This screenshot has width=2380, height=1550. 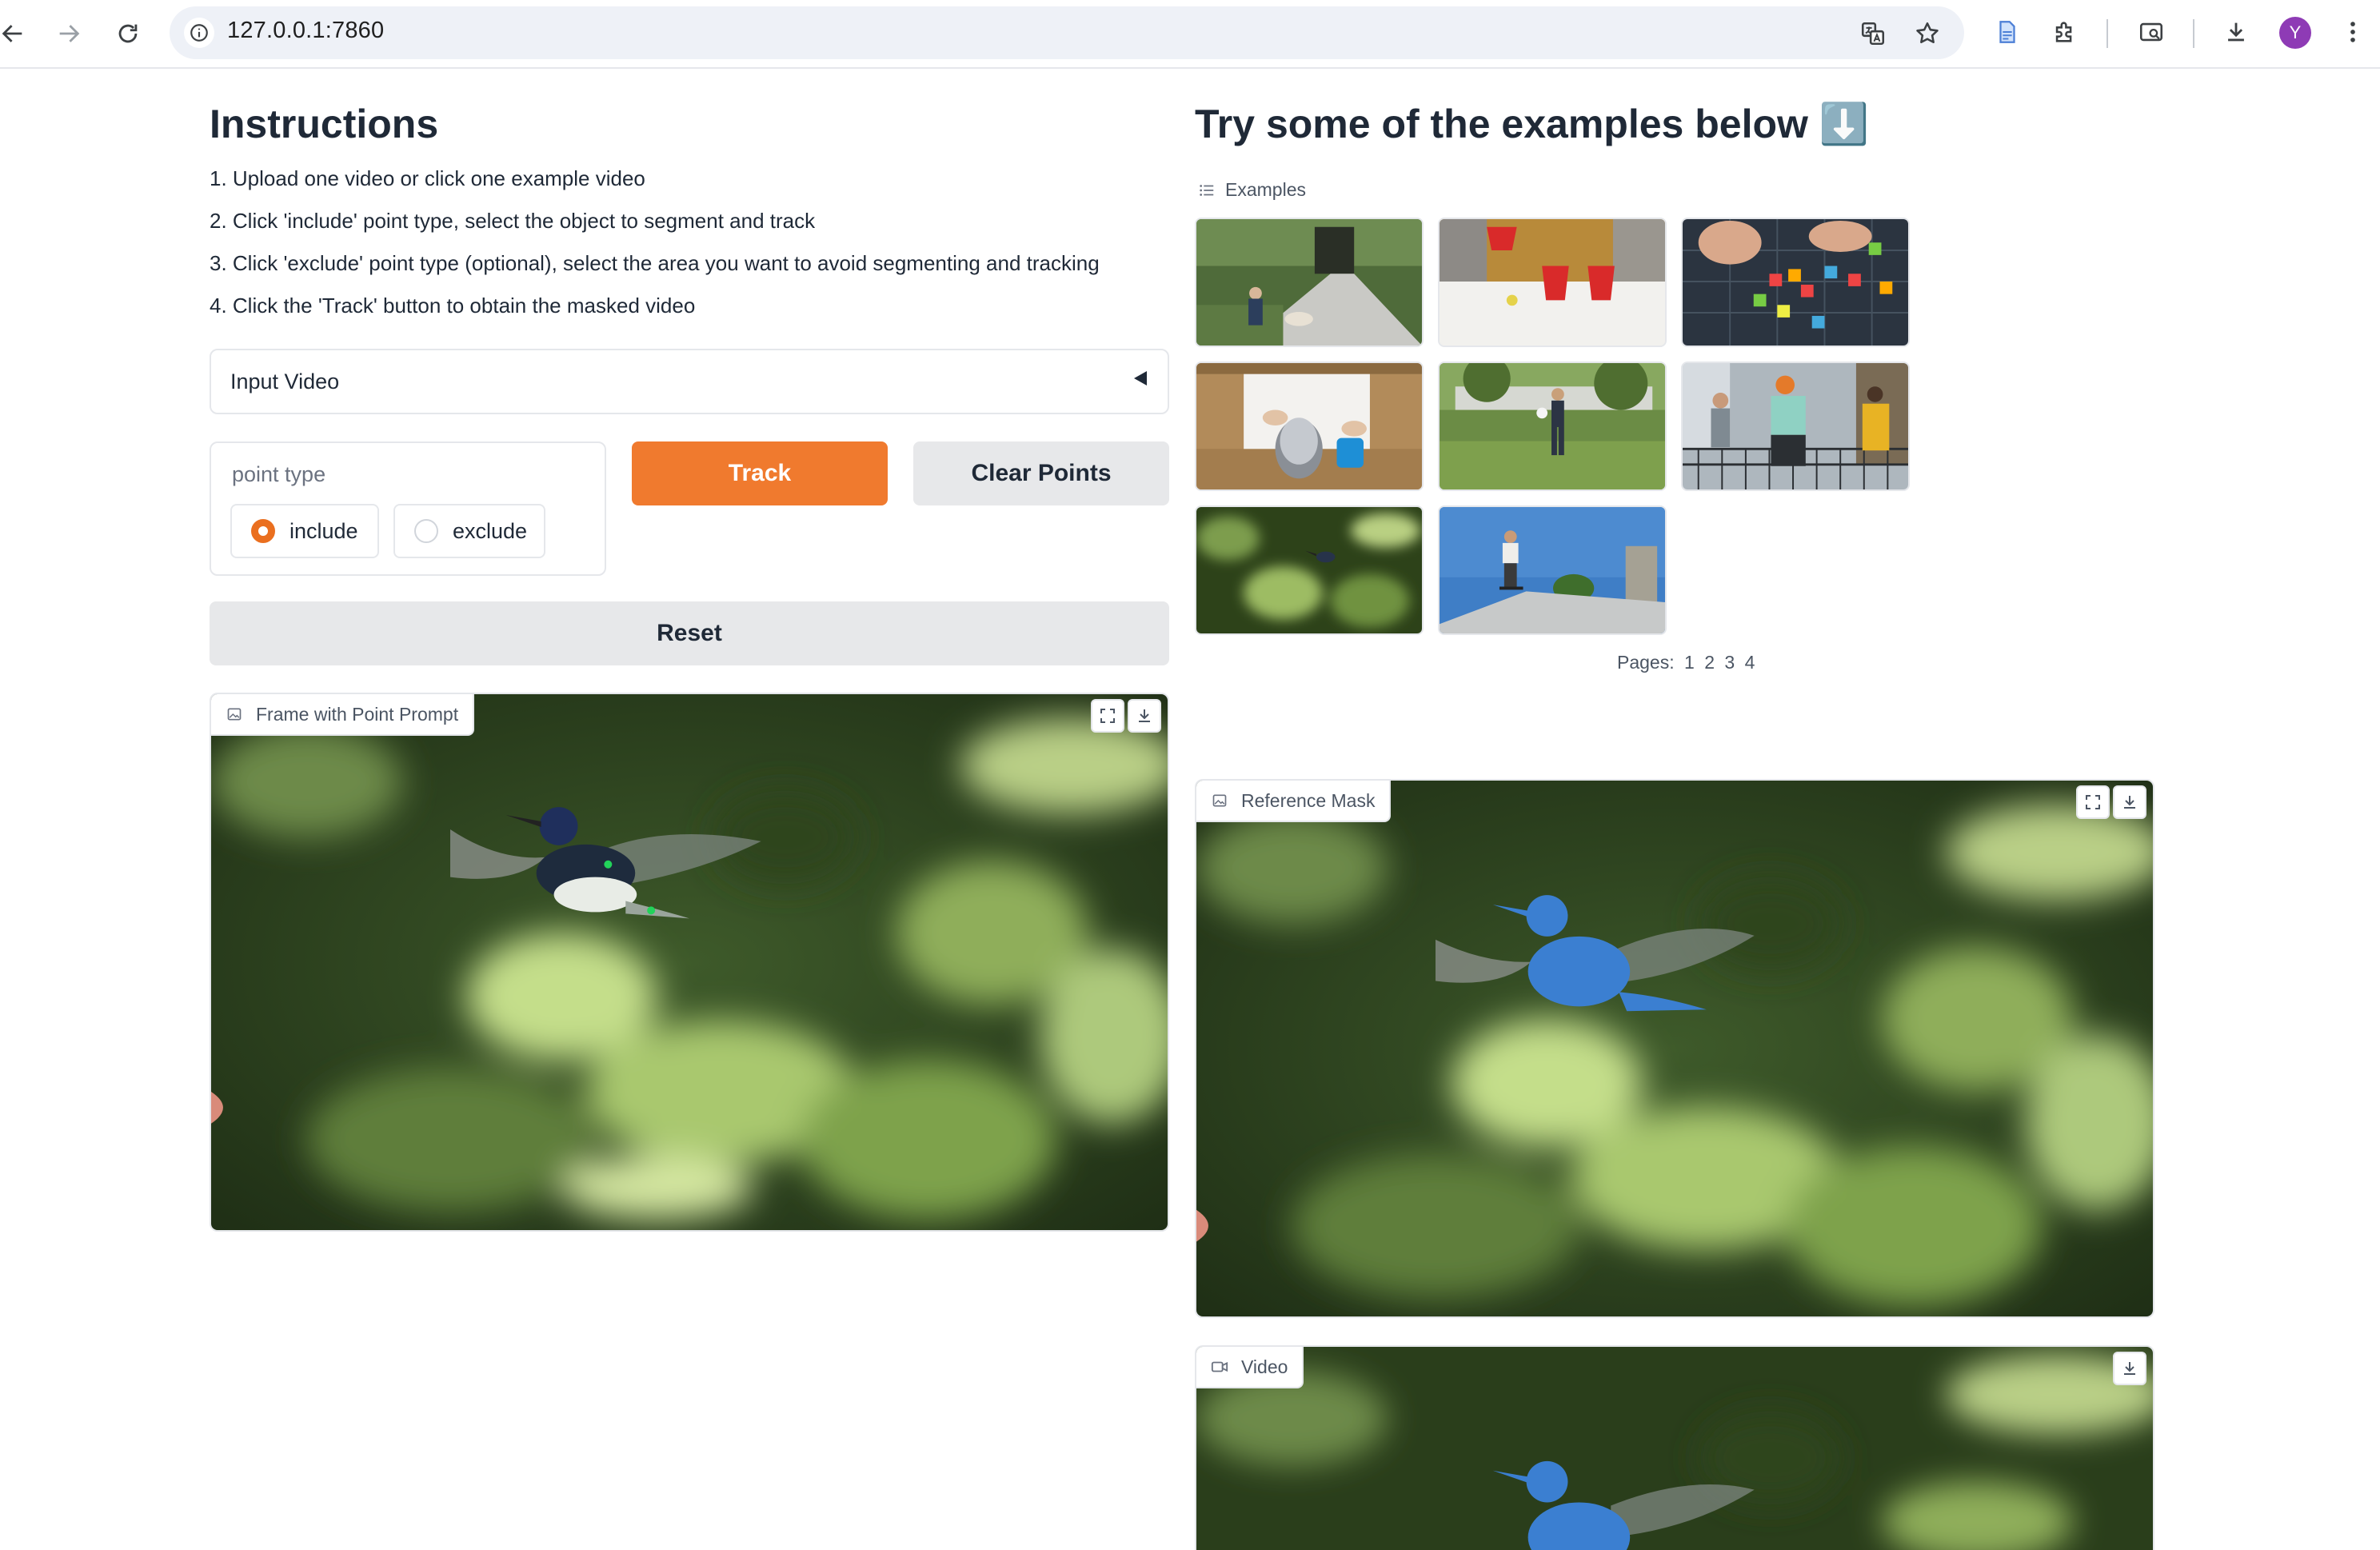 I want to click on page-link: 2, so click(x=1709, y=662).